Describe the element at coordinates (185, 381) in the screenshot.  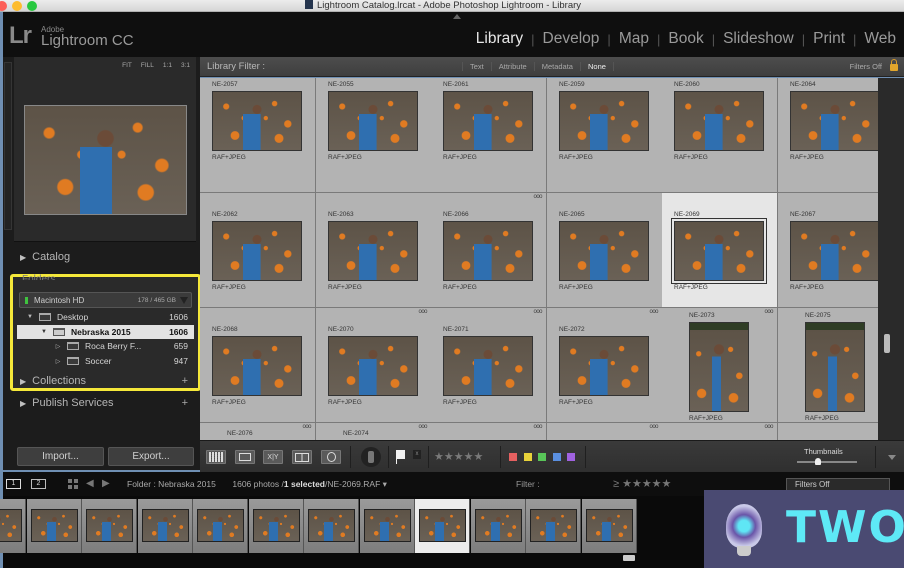
I see `add-collection-button: +` at that location.